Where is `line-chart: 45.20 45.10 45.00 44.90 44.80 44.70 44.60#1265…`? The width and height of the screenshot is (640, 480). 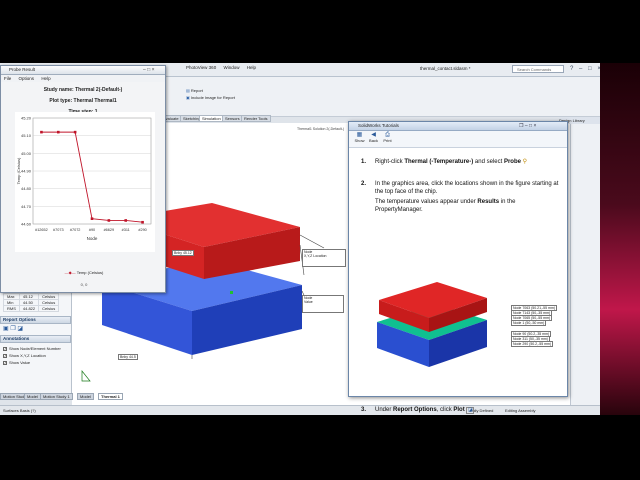 line-chart: 45.20 45.10 45.00 44.90 44.80 44.70 44.60#1265… is located at coordinates (84, 178).